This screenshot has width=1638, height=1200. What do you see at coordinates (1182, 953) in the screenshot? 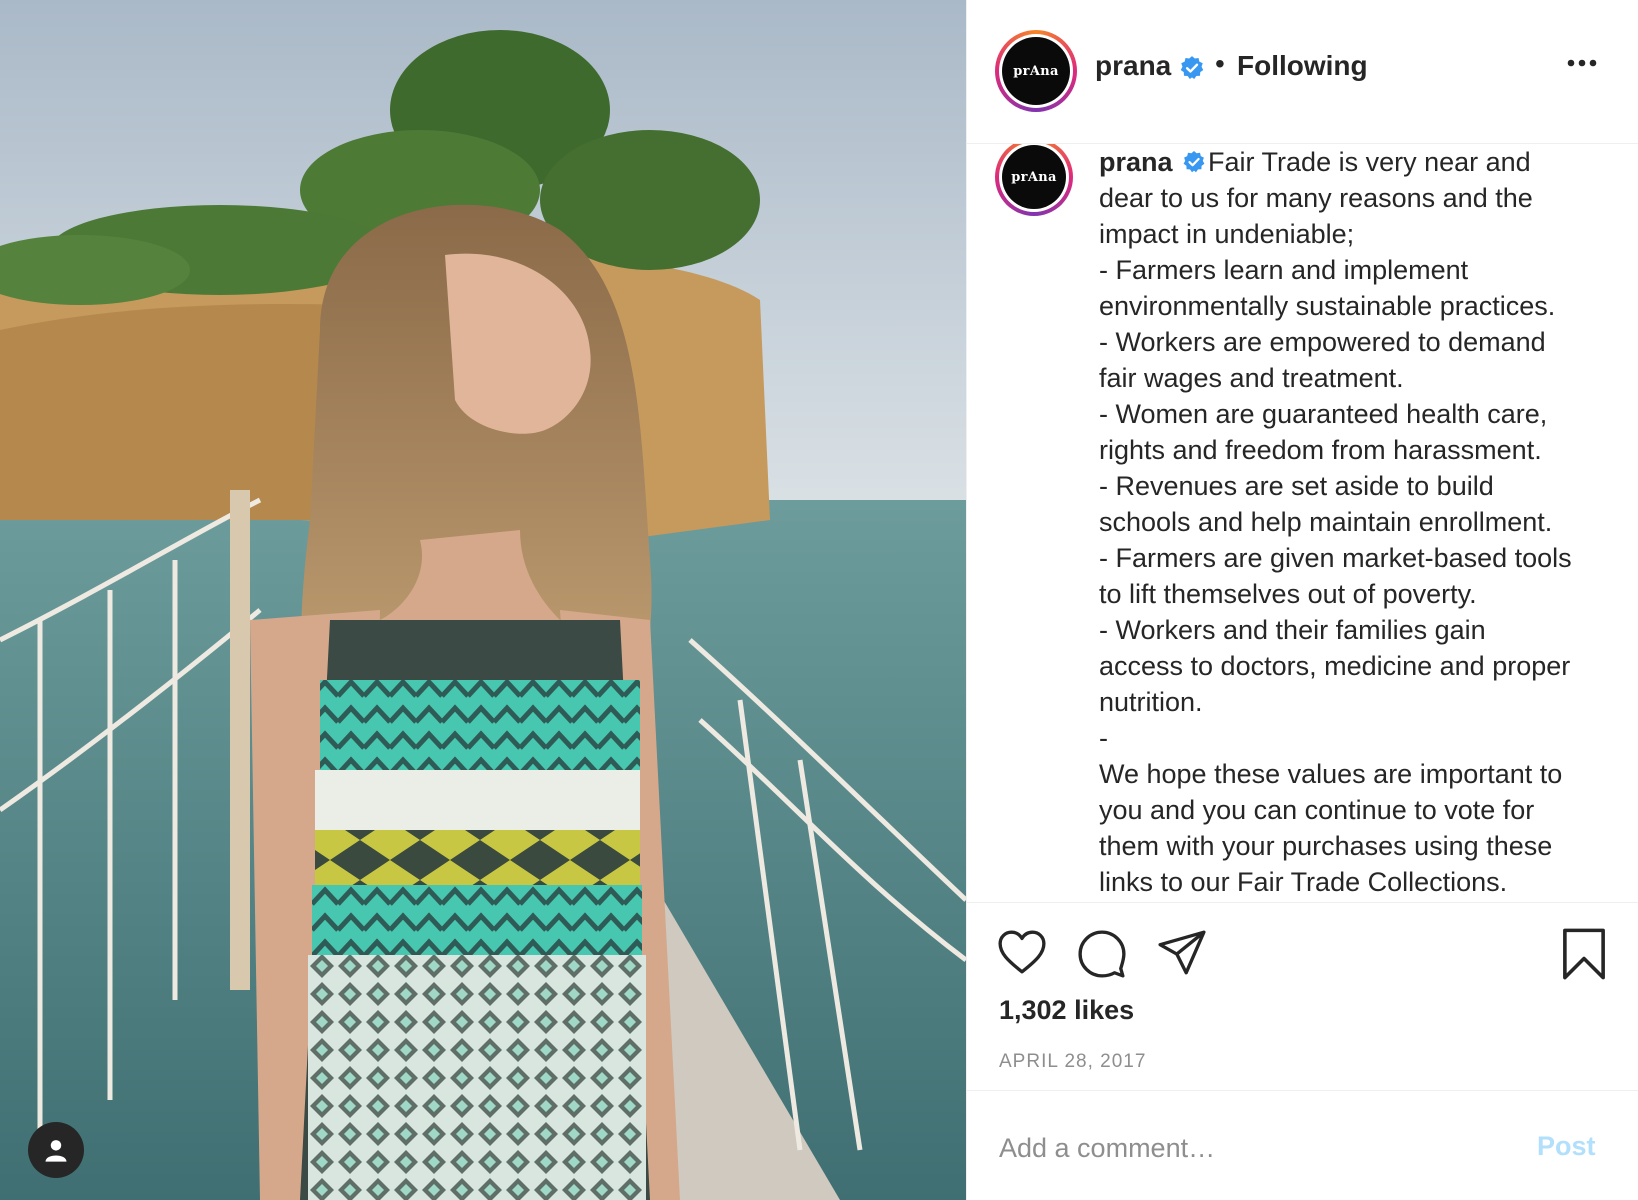
I see `share-icon` at bounding box center [1182, 953].